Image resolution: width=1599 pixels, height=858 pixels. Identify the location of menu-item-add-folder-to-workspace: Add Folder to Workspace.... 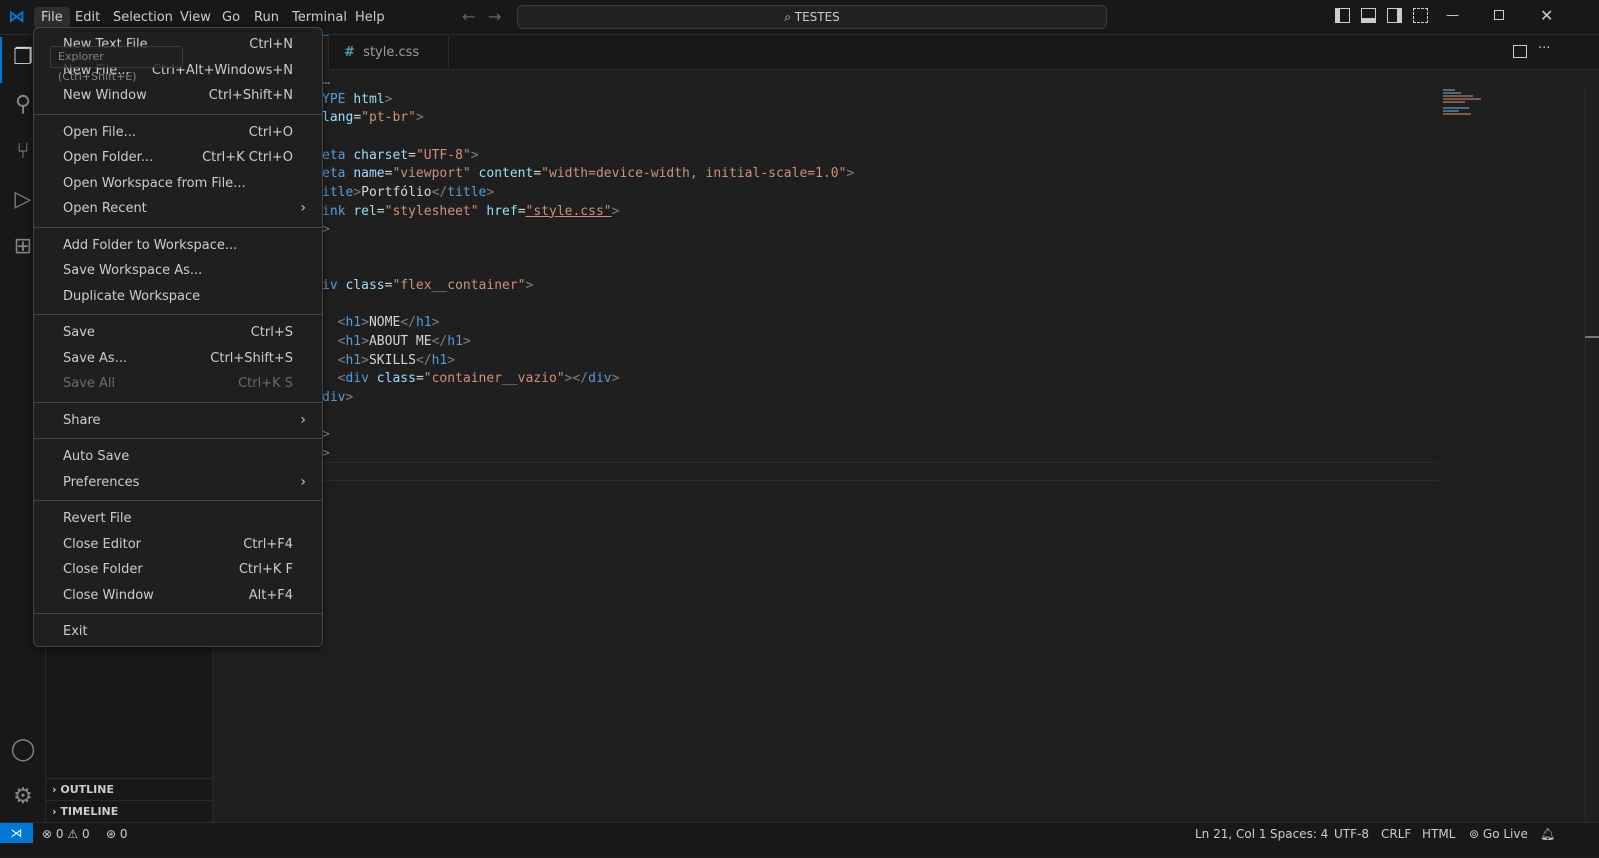
(178, 246).